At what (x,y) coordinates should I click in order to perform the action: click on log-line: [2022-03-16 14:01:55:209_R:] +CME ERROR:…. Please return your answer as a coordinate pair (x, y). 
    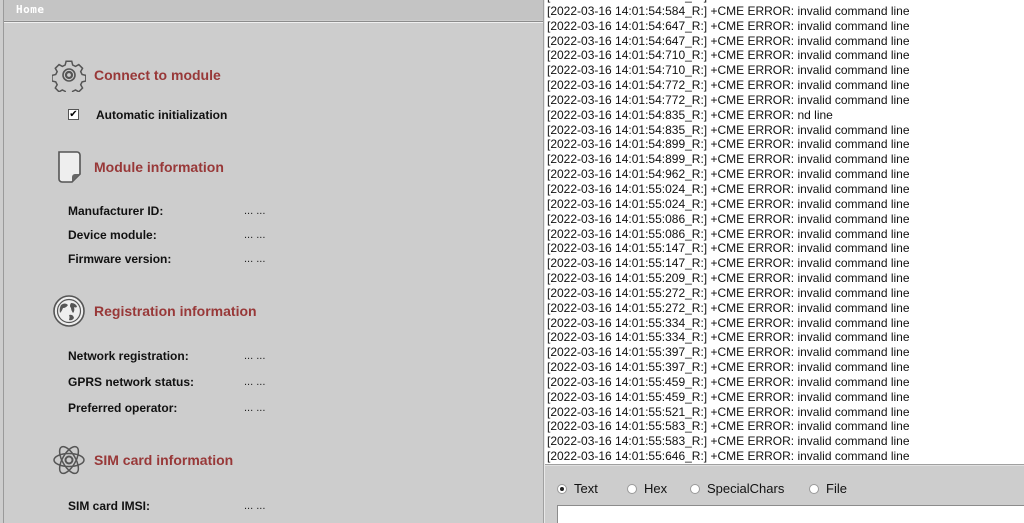
    Looking at the image, I should click on (728, 278).